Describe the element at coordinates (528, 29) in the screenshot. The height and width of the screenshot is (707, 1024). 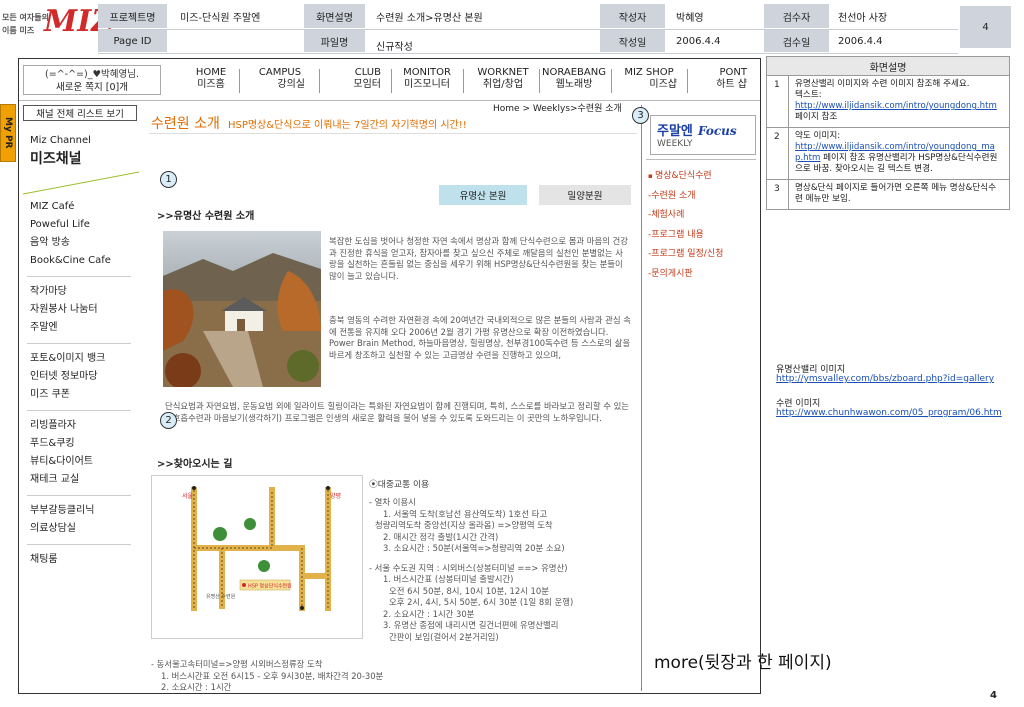
I see `header-divider` at that location.